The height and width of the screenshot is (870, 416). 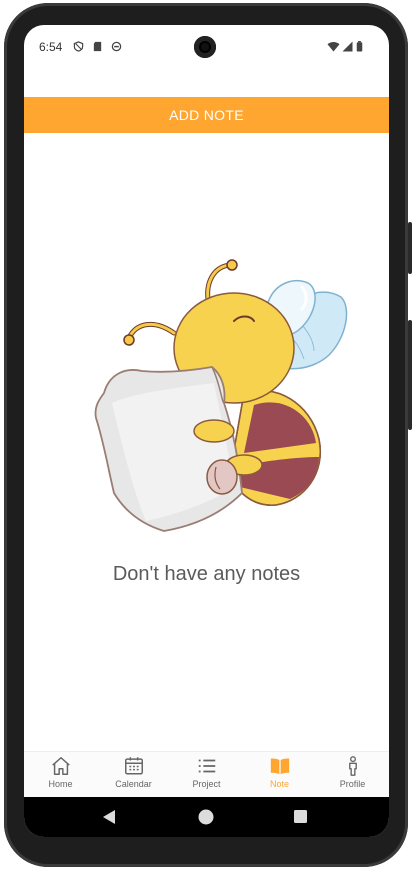 I want to click on power-button, so click(x=410, y=375).